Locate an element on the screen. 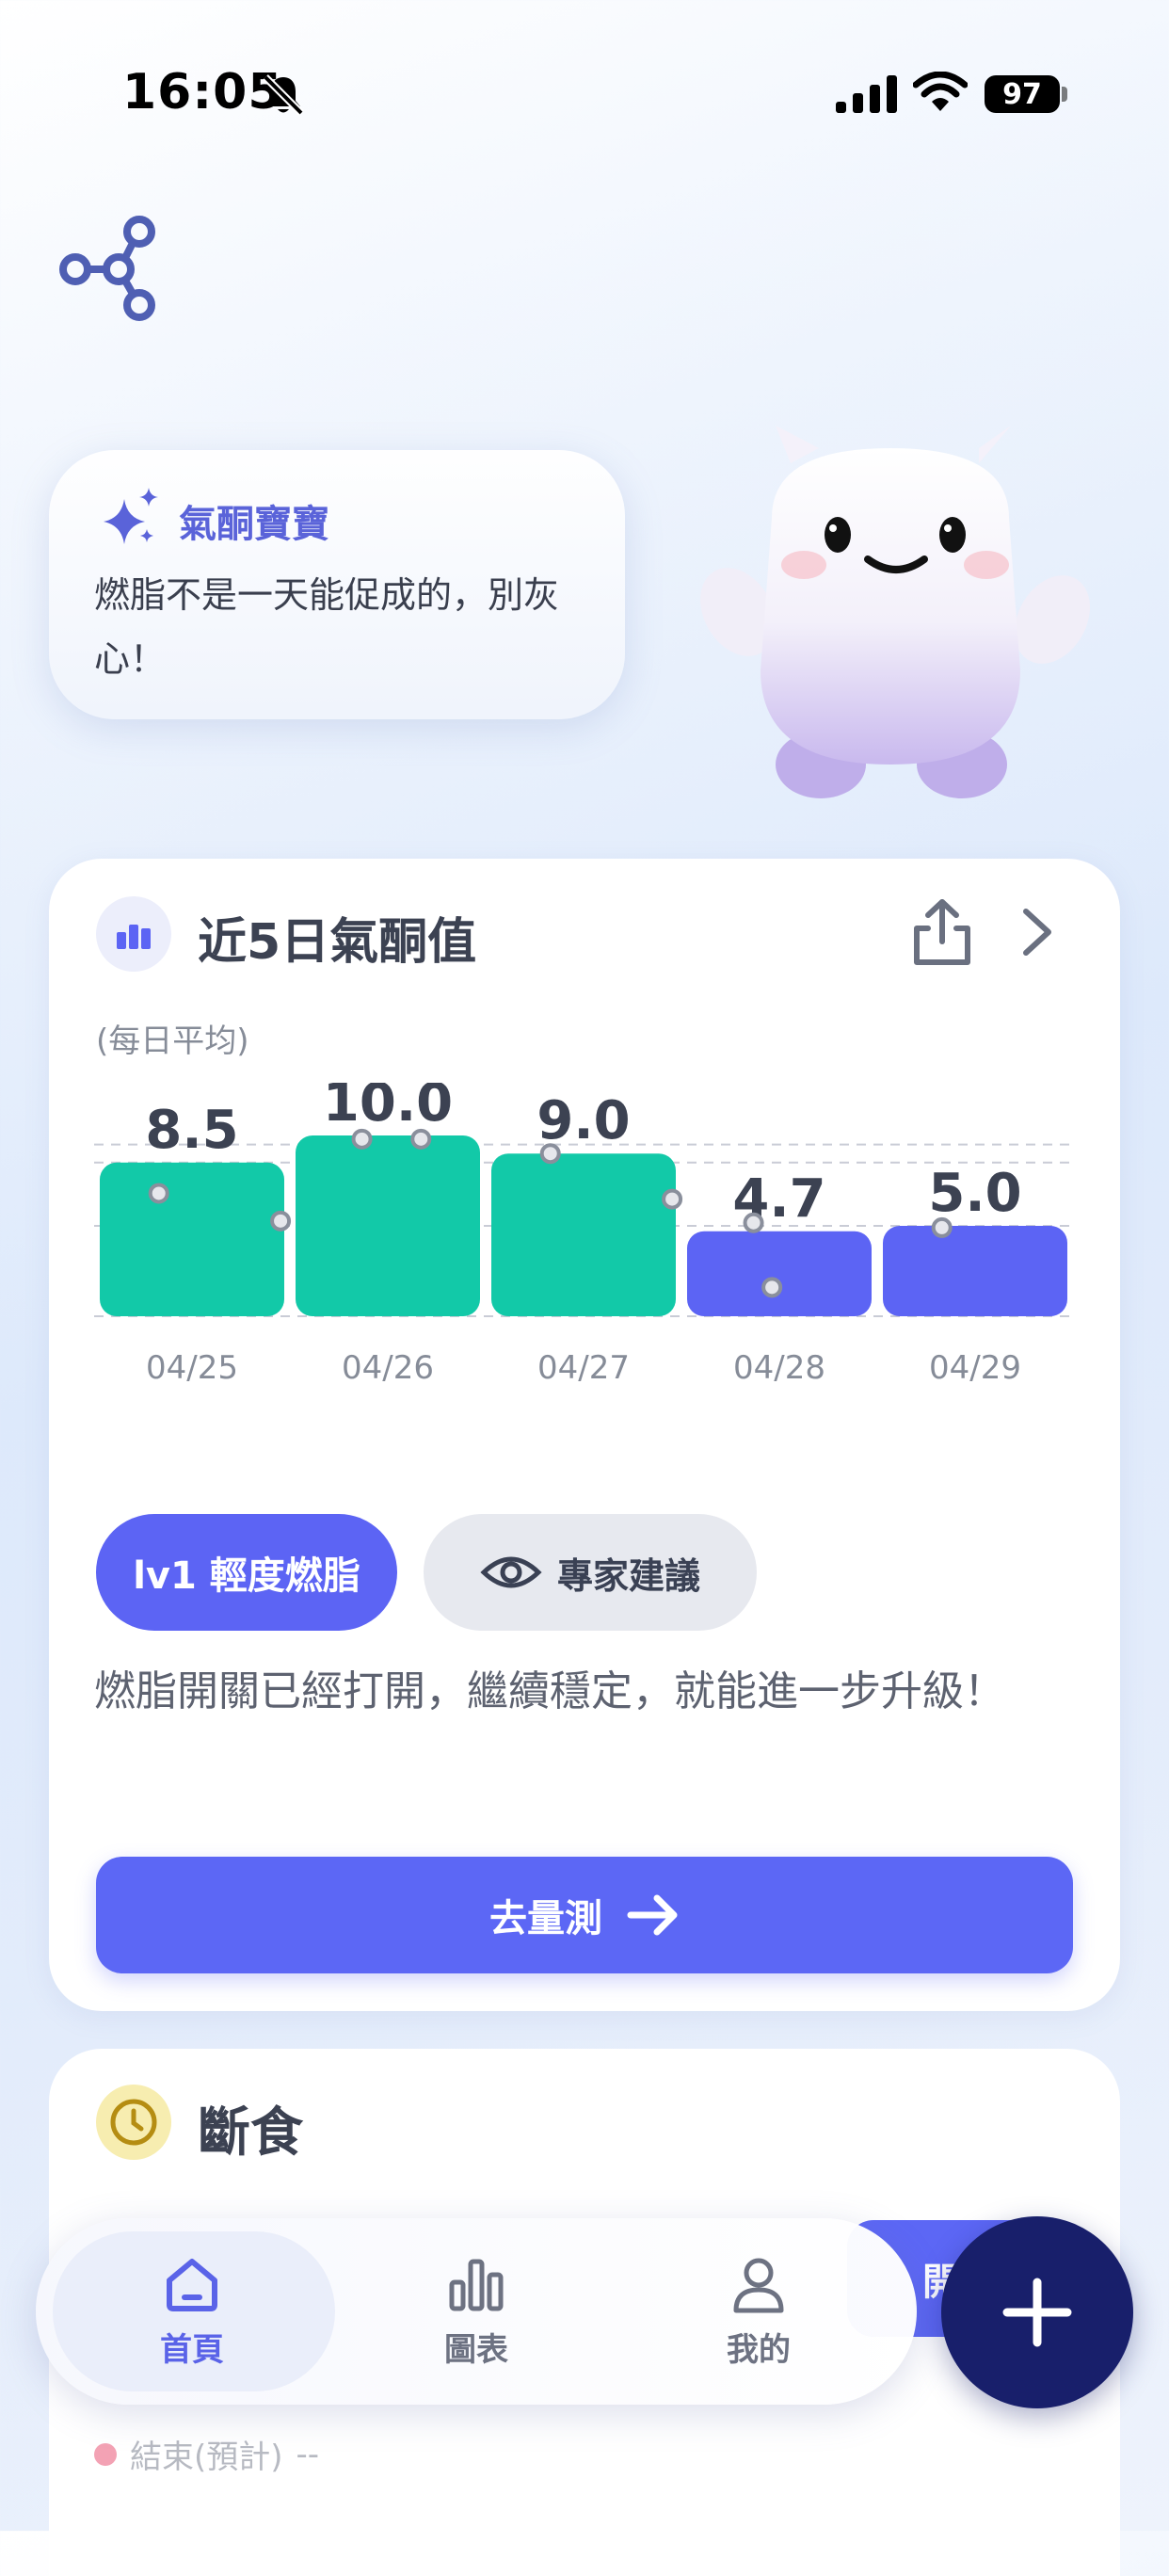 The height and width of the screenshot is (2576, 1169). status-time: 16:05 is located at coordinates (202, 92).